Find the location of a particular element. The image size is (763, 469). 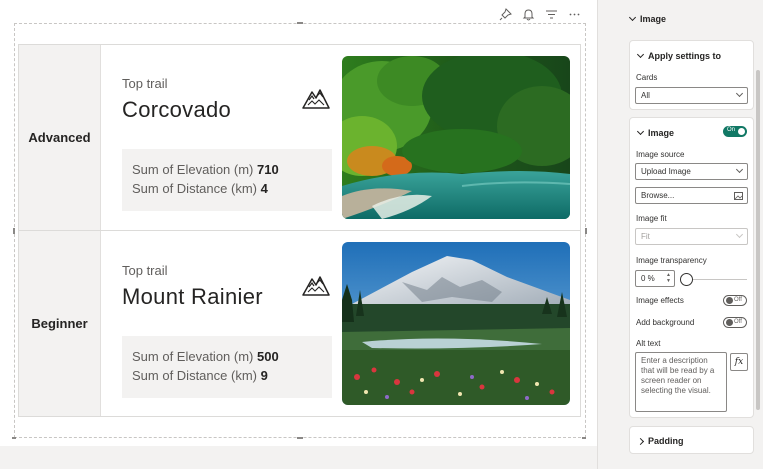

cards-dropdown: All is located at coordinates (691, 95).